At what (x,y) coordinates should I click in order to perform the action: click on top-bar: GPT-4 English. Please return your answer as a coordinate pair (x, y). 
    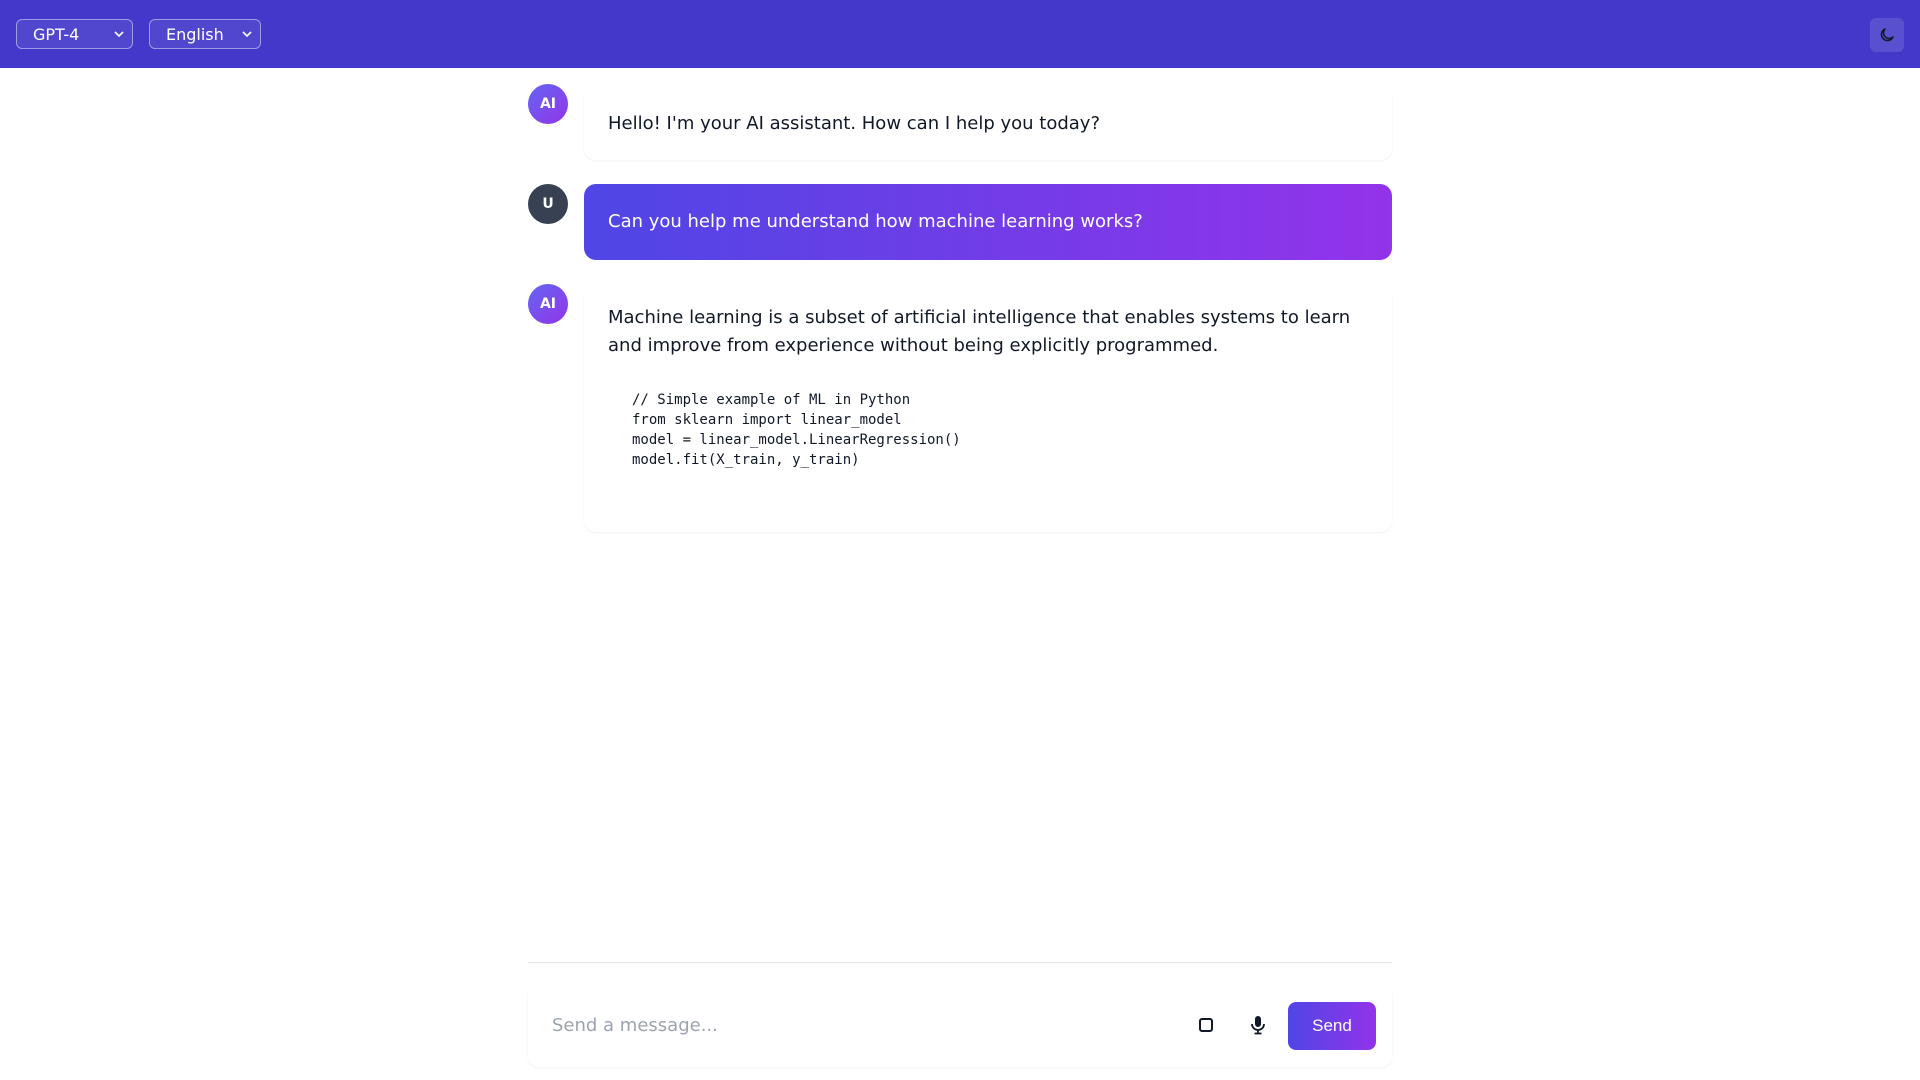
    Looking at the image, I should click on (960, 34).